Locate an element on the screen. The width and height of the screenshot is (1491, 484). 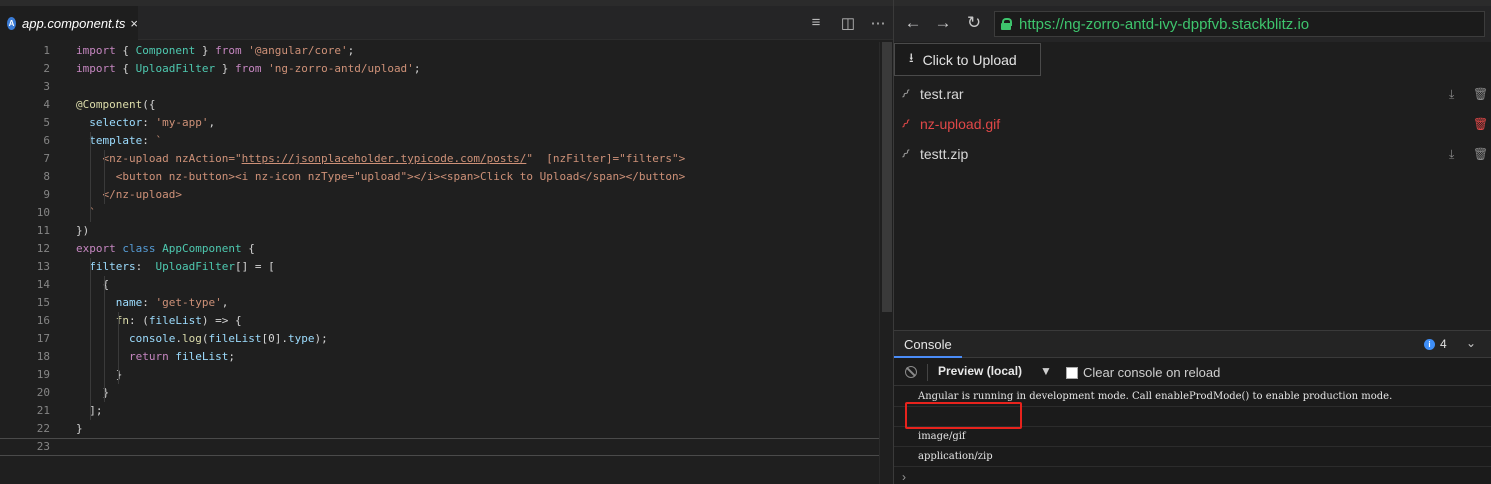
clear-on-reload-checkbox is located at coordinates (1072, 373).